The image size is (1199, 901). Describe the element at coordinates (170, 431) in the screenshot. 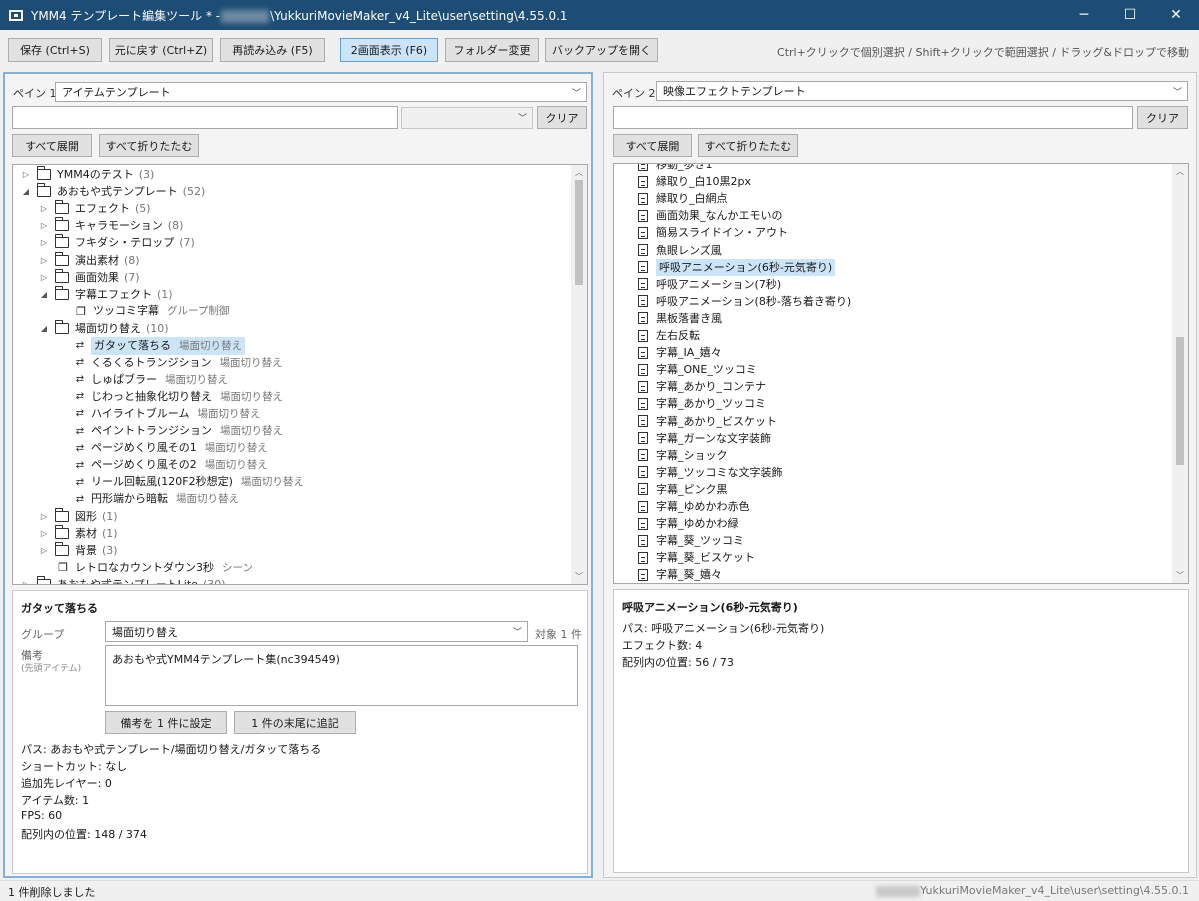

I see `tree-row: ⇄ ペイントトランジション 場面切り替え` at that location.